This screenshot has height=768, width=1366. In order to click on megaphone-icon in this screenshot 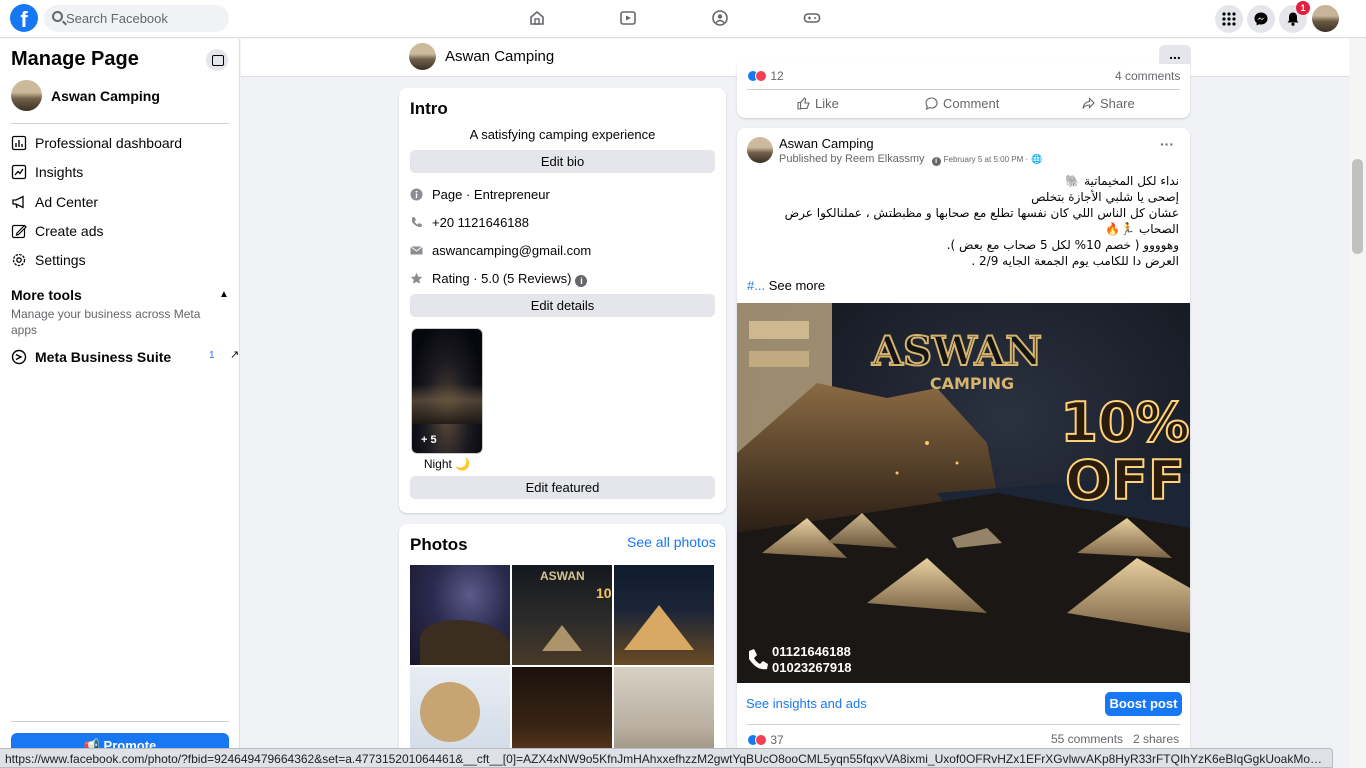, I will do `click(19, 202)`.